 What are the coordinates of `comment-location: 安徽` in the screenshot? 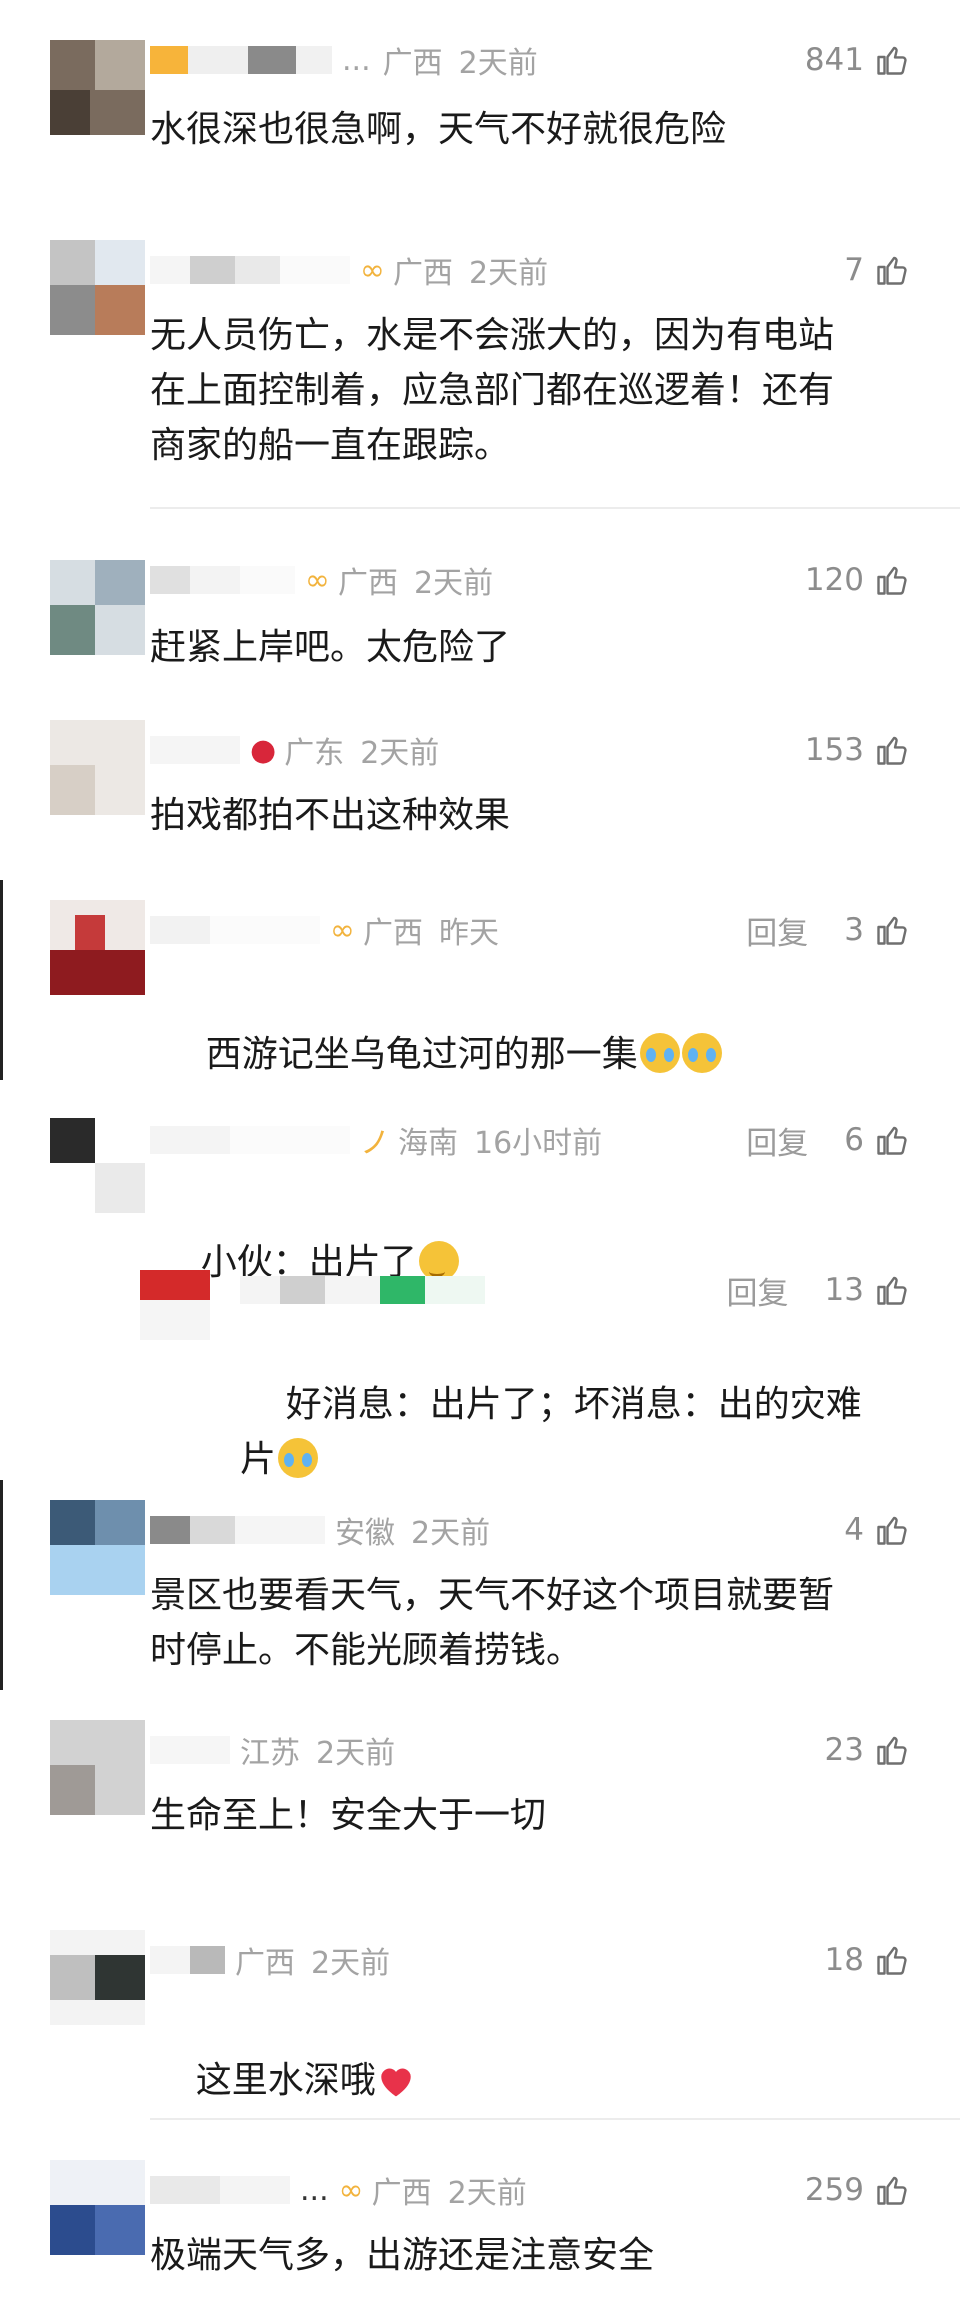 It's located at (365, 1533).